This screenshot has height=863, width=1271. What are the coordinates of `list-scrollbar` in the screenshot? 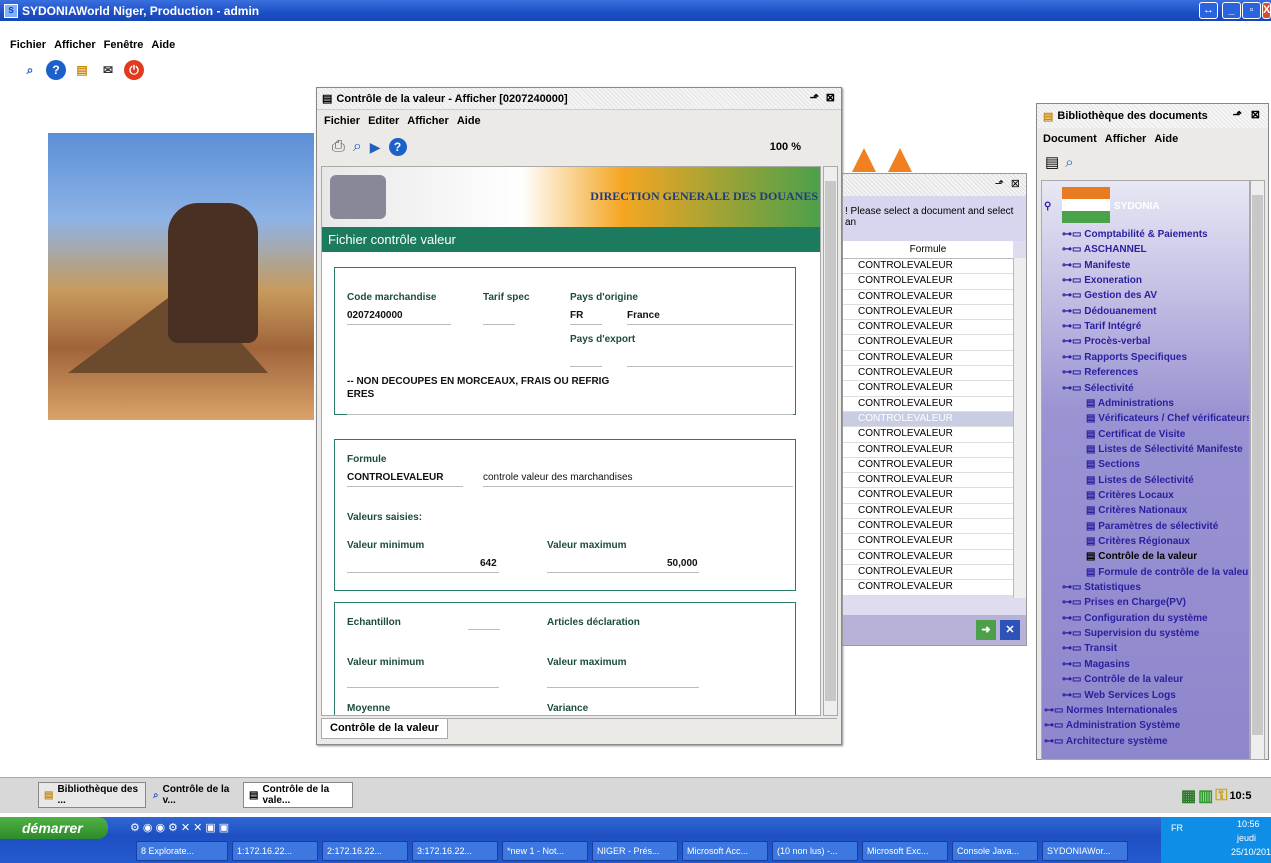 It's located at (1019, 428).